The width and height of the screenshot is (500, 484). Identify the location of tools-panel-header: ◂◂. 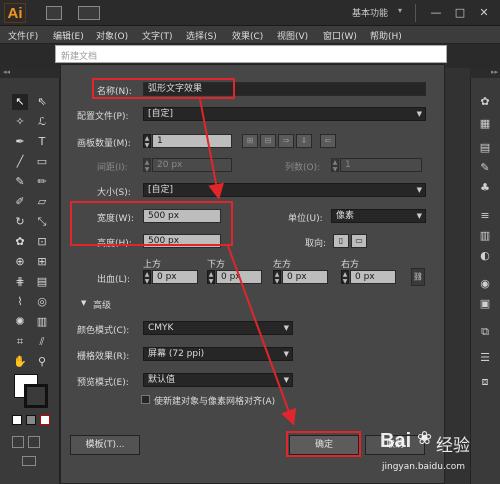
(30, 73).